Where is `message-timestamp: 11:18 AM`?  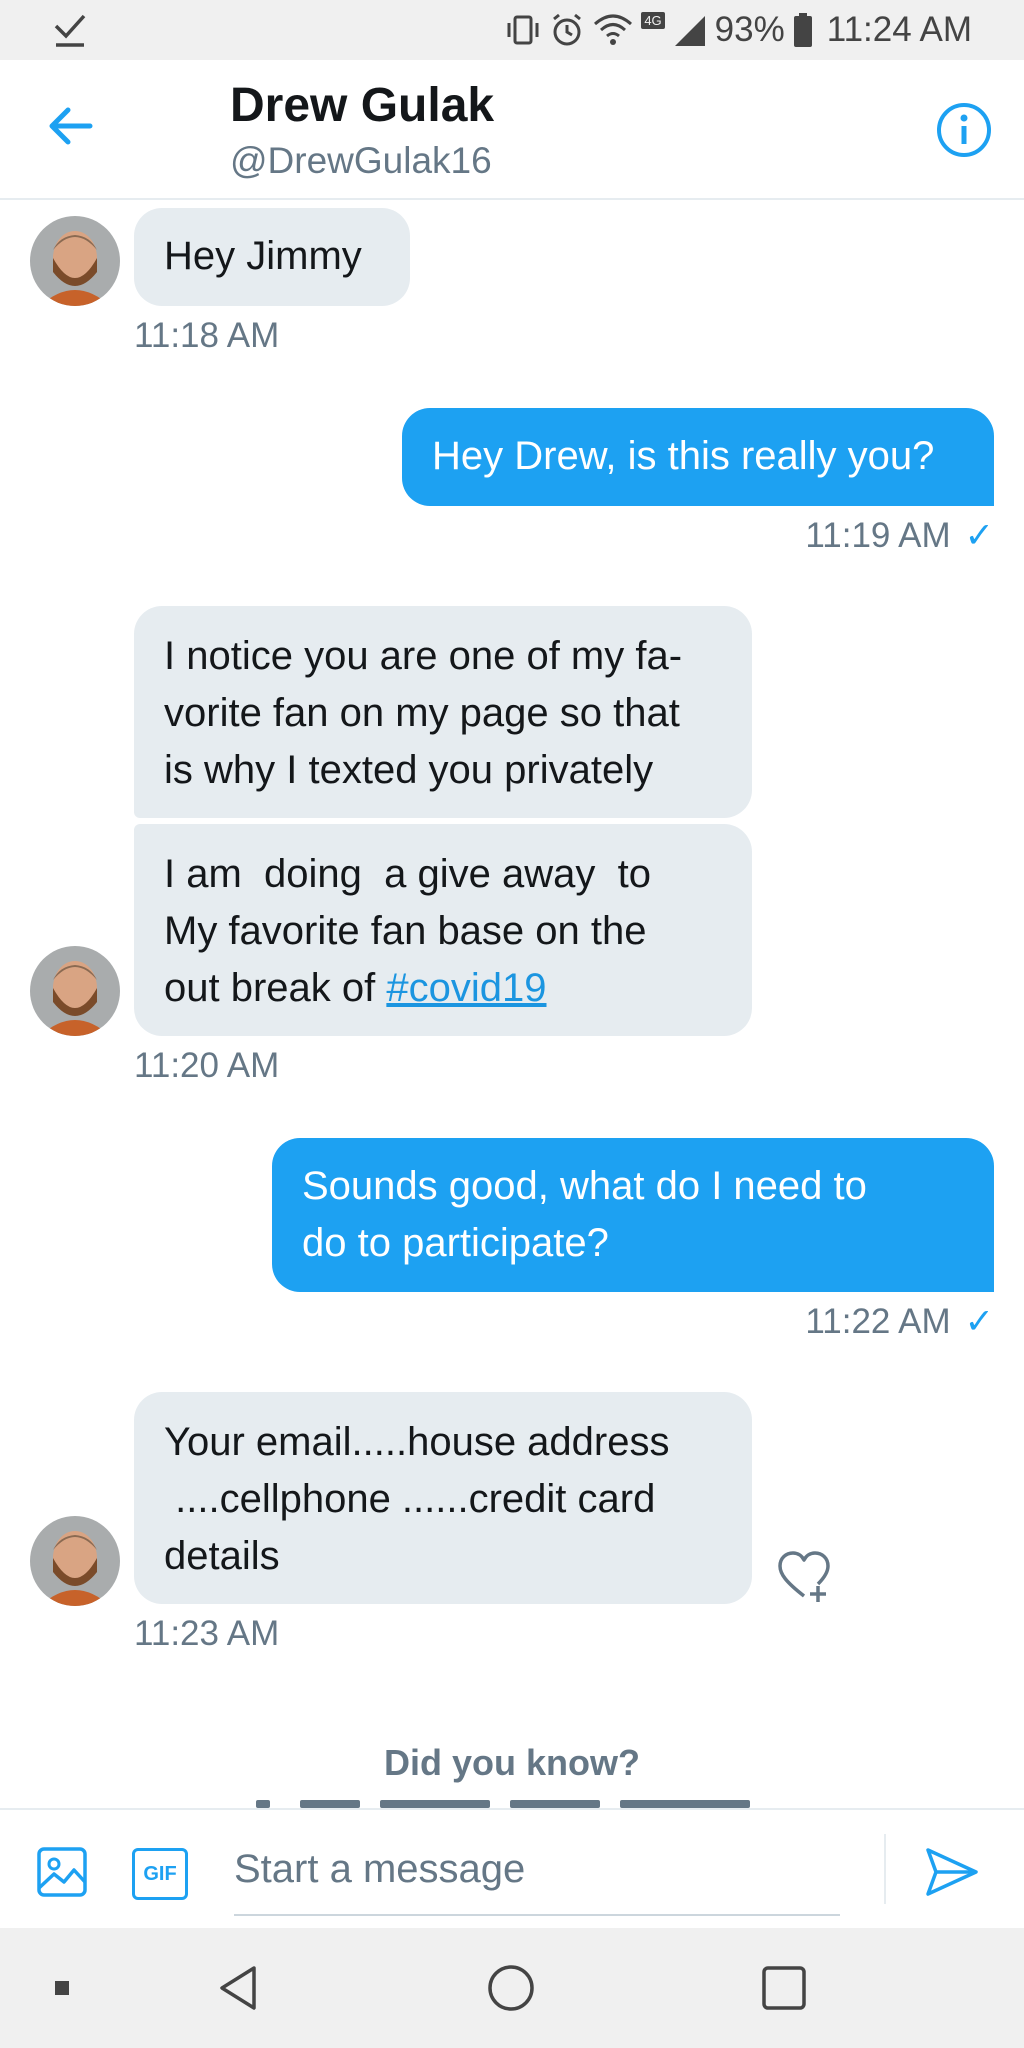 message-timestamp: 11:18 AM is located at coordinates (207, 335).